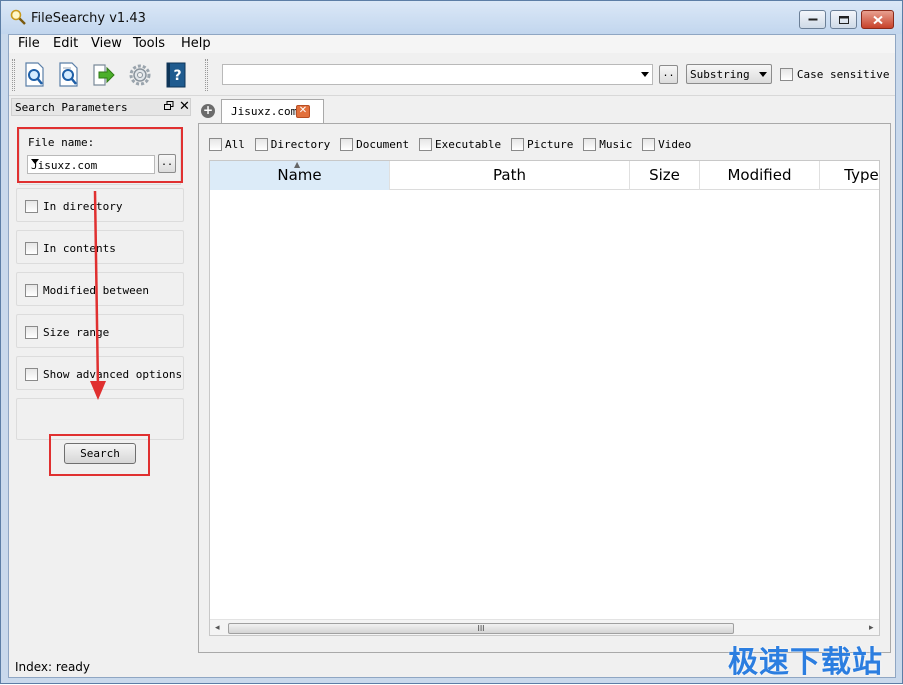 This screenshot has width=903, height=685. What do you see at coordinates (843, 19) in the screenshot?
I see `maximize-button` at bounding box center [843, 19].